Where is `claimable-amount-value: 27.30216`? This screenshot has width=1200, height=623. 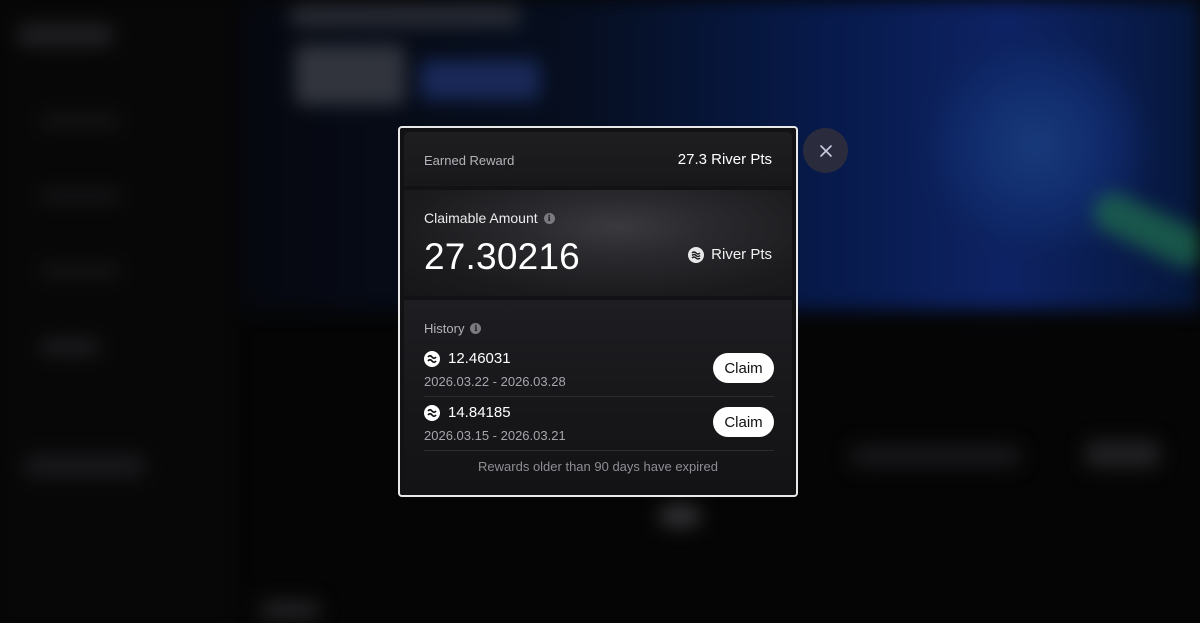 claimable-amount-value: 27.30216 is located at coordinates (502, 256).